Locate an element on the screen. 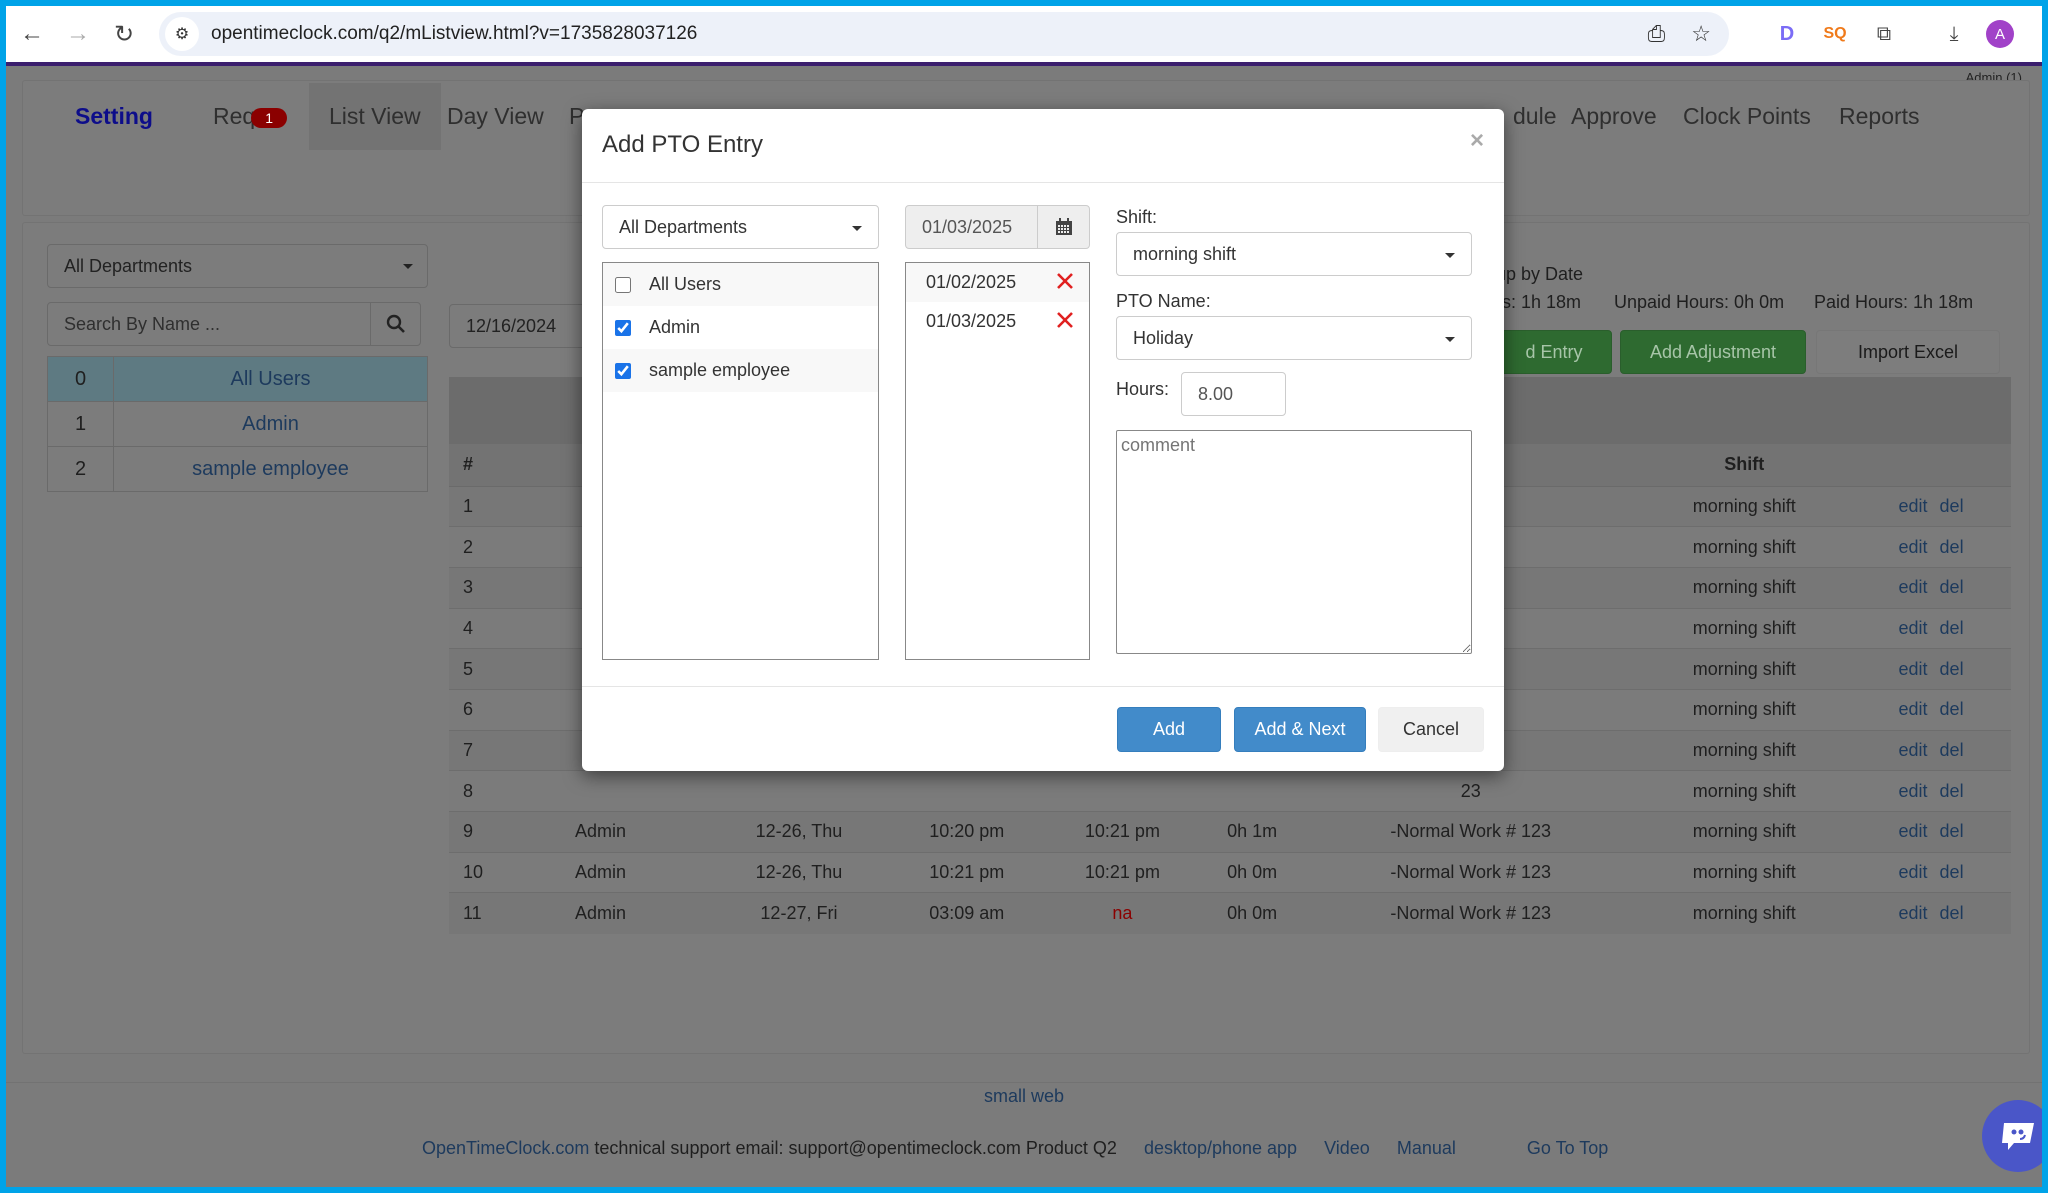 The width and height of the screenshot is (2048, 1193). search-input is located at coordinates (209, 324).